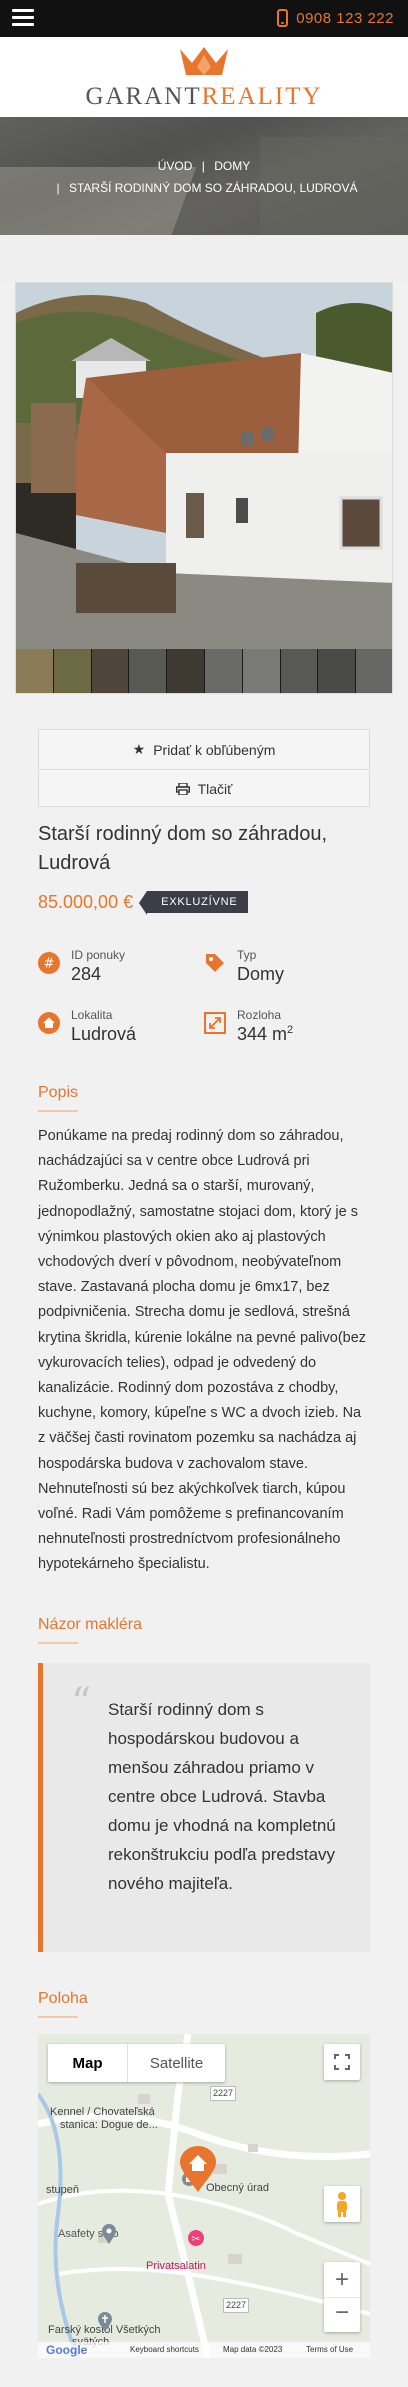 The width and height of the screenshot is (408, 2387). I want to click on add-to-favorites-button: ★ Pridať k obľúbeným, so click(204, 749).